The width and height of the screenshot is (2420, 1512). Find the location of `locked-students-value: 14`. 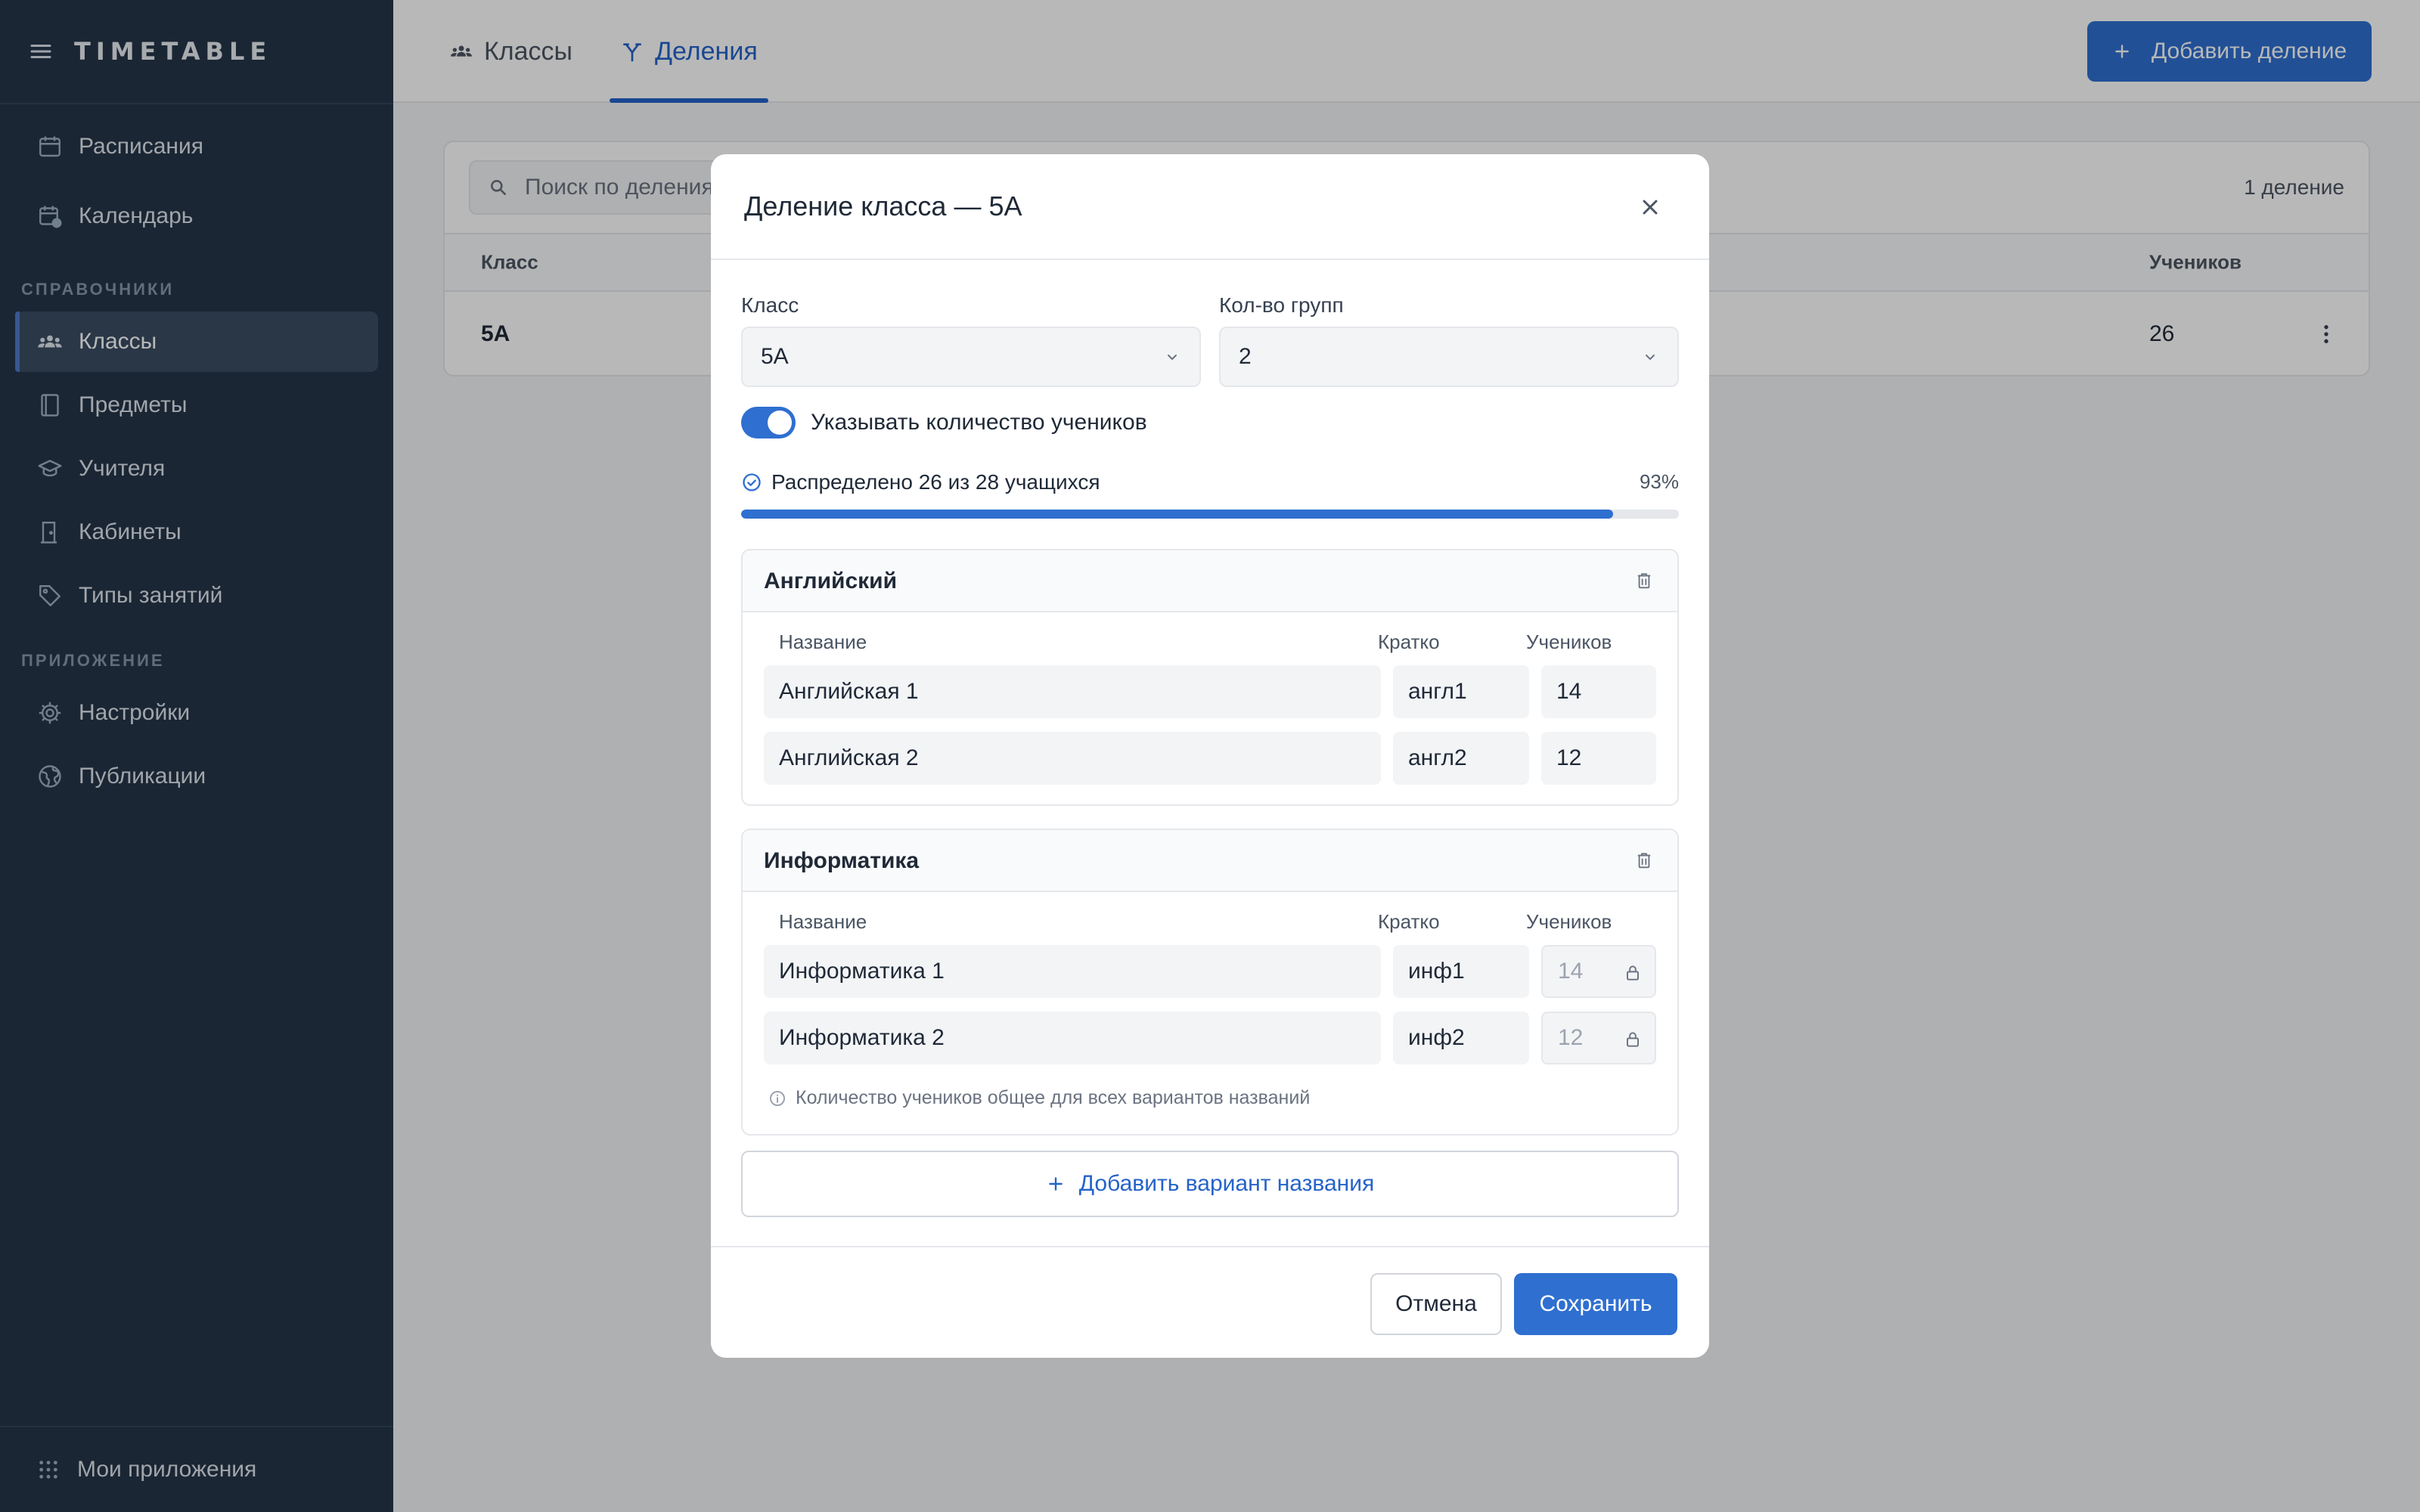

locked-students-value: 14 is located at coordinates (1571, 972).